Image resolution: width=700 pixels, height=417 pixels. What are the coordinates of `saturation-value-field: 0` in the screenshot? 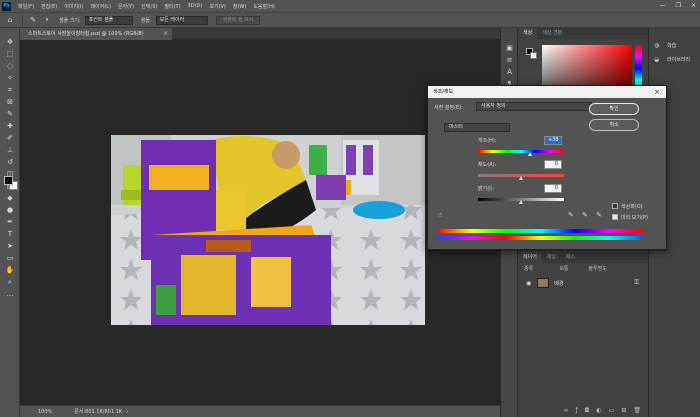 It's located at (553, 164).